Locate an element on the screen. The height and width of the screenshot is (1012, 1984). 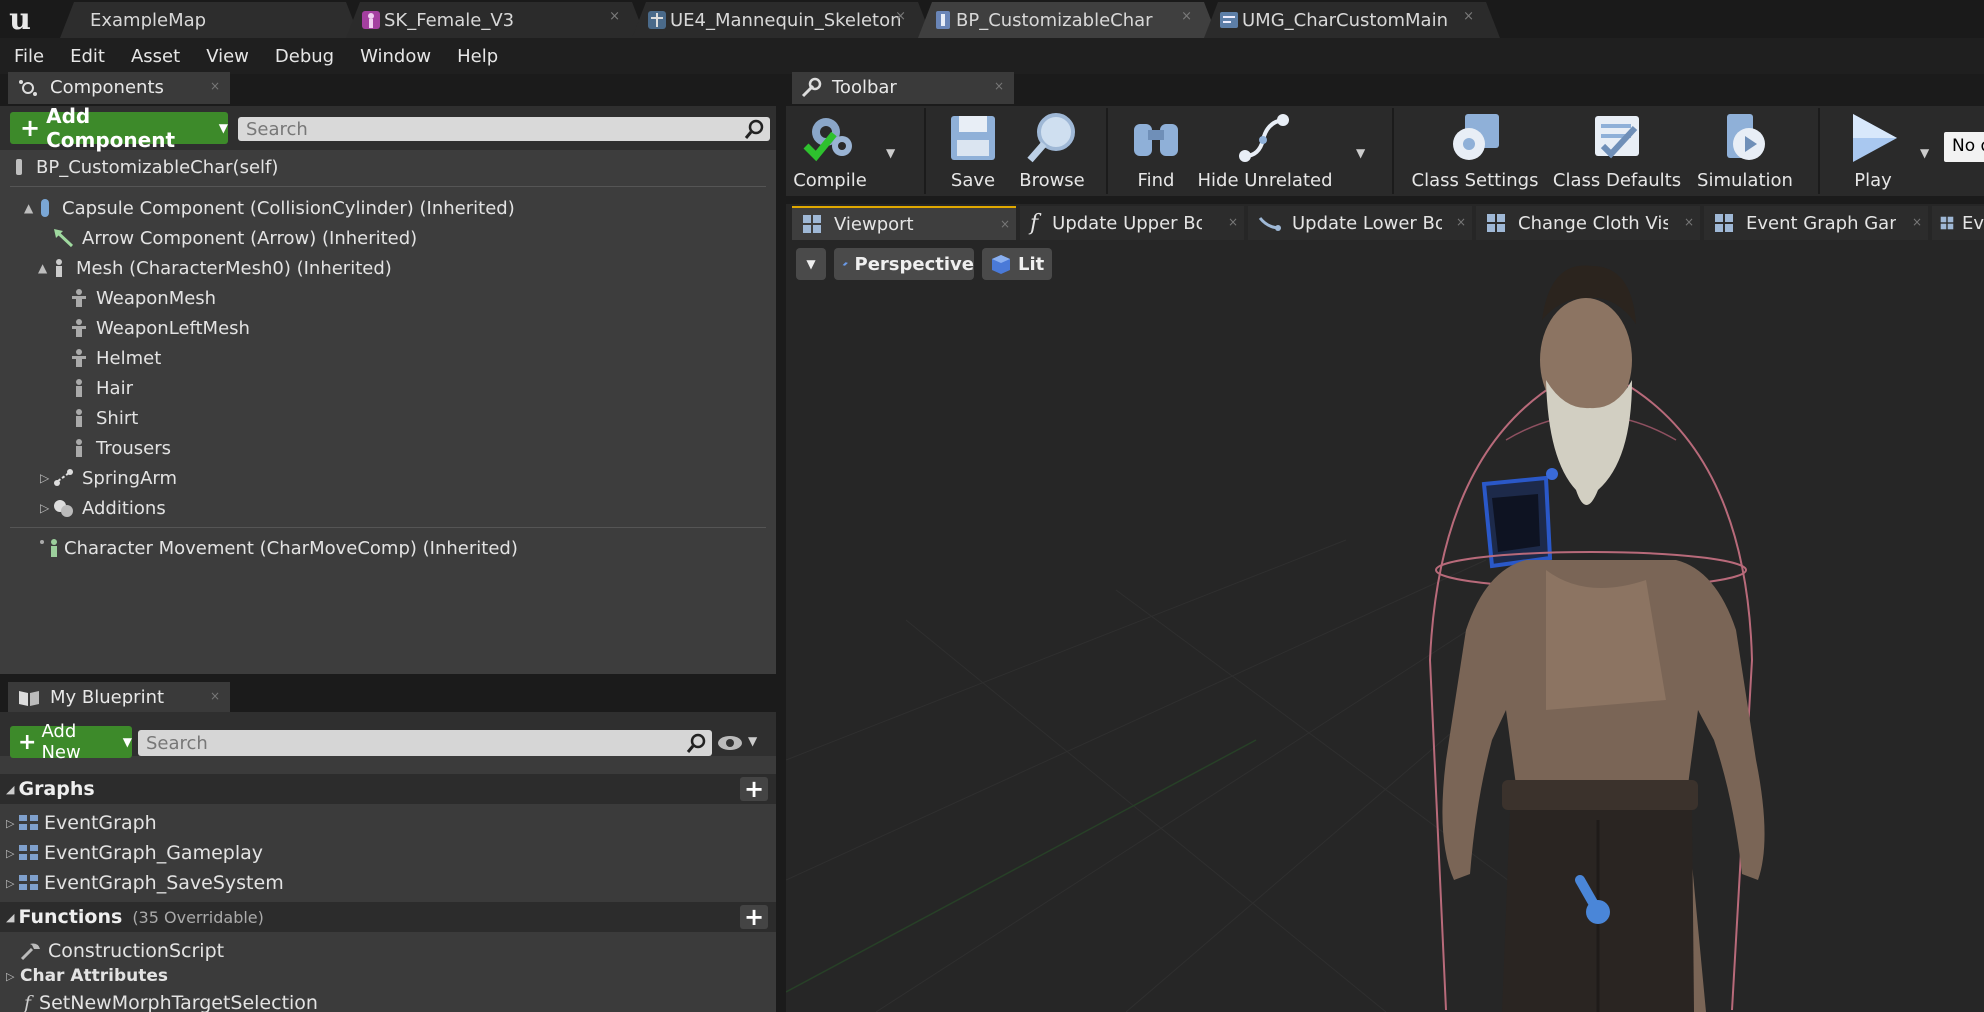
tab-mannequin-skeleton: UE4_Mannequin_Skeleton × is located at coordinates (782, 20).